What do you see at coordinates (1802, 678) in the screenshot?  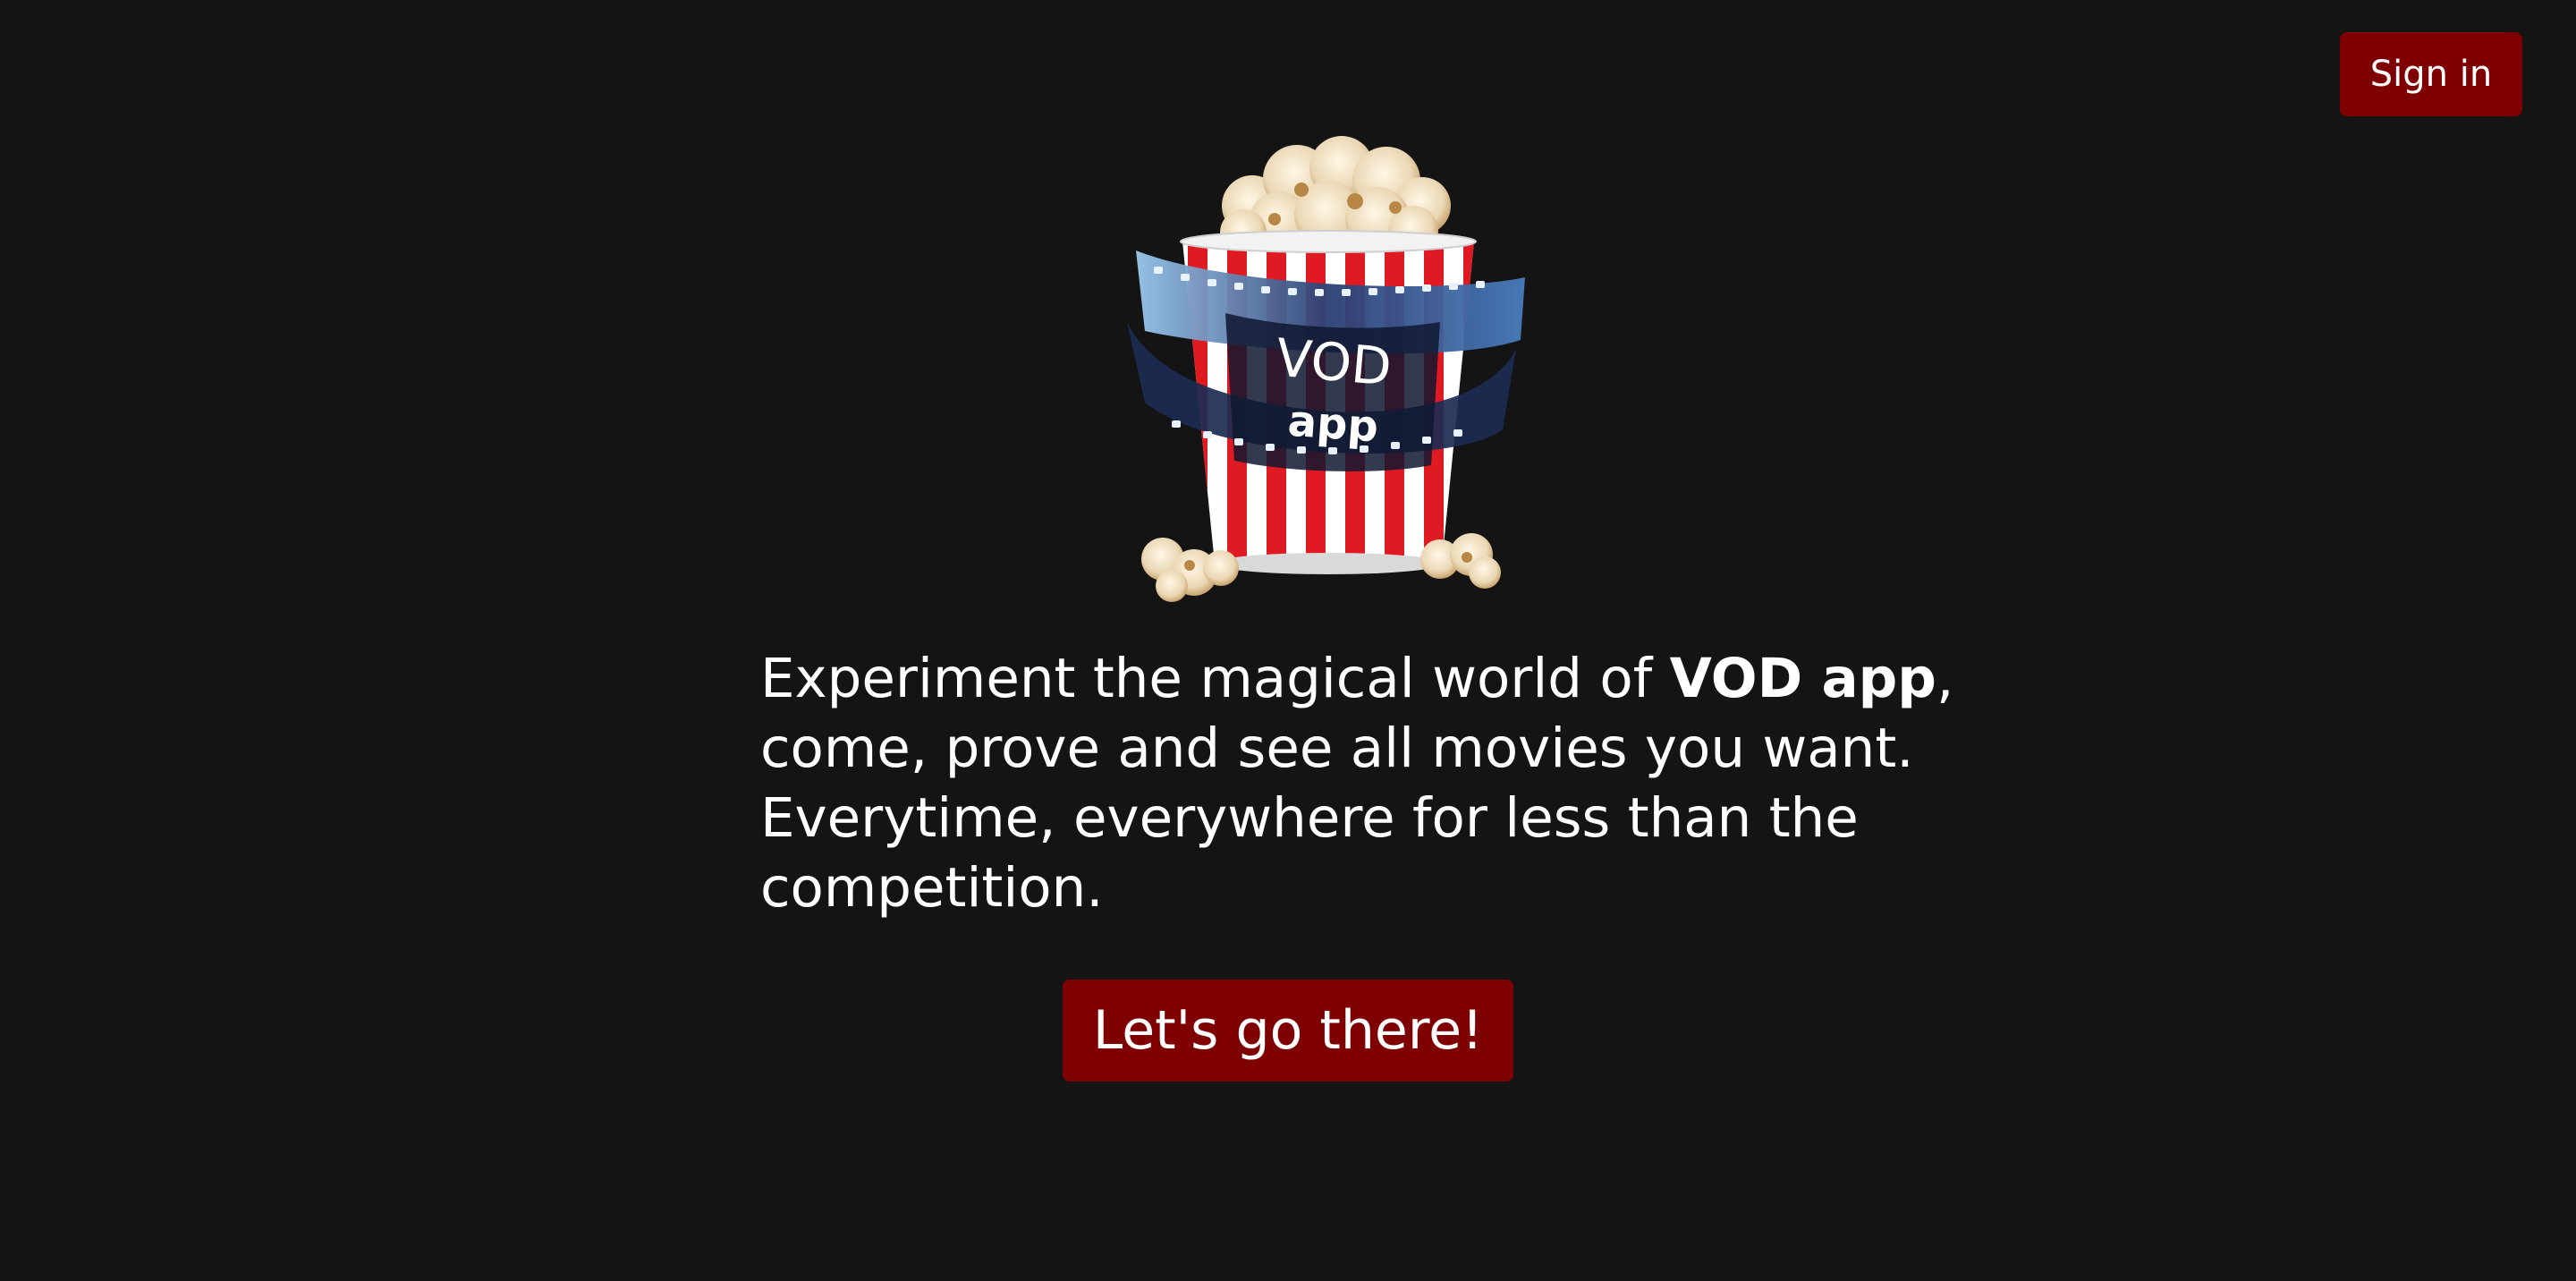 I see `hero-brand: VOD app` at bounding box center [1802, 678].